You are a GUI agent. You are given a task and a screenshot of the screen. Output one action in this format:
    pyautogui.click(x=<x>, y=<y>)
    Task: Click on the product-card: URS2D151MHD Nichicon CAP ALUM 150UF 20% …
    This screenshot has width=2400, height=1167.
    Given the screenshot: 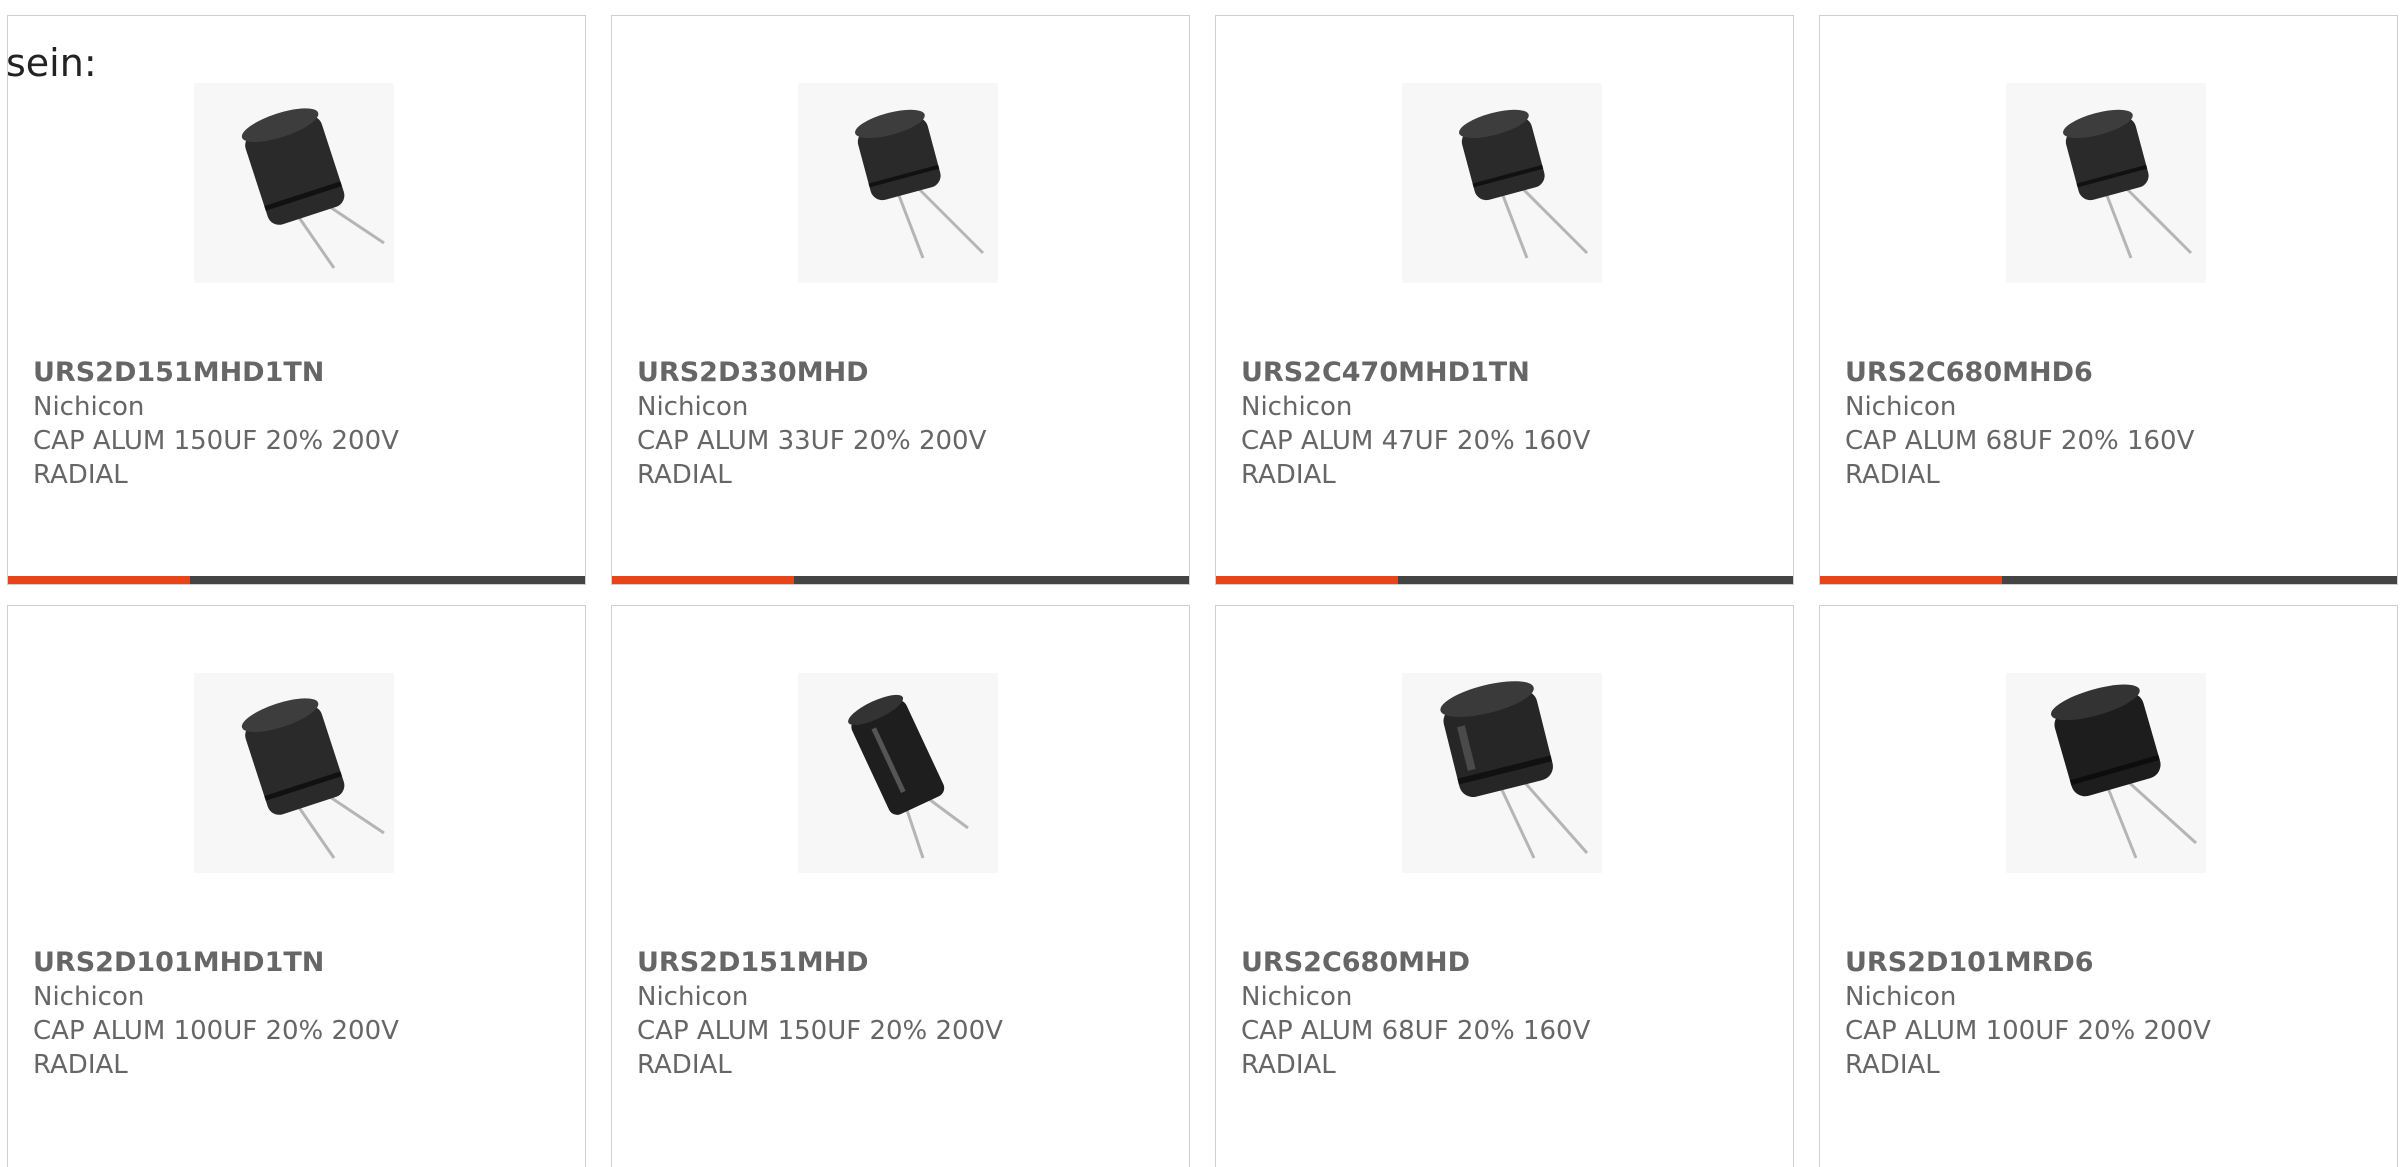 What is the action you would take?
    pyautogui.click(x=900, y=886)
    